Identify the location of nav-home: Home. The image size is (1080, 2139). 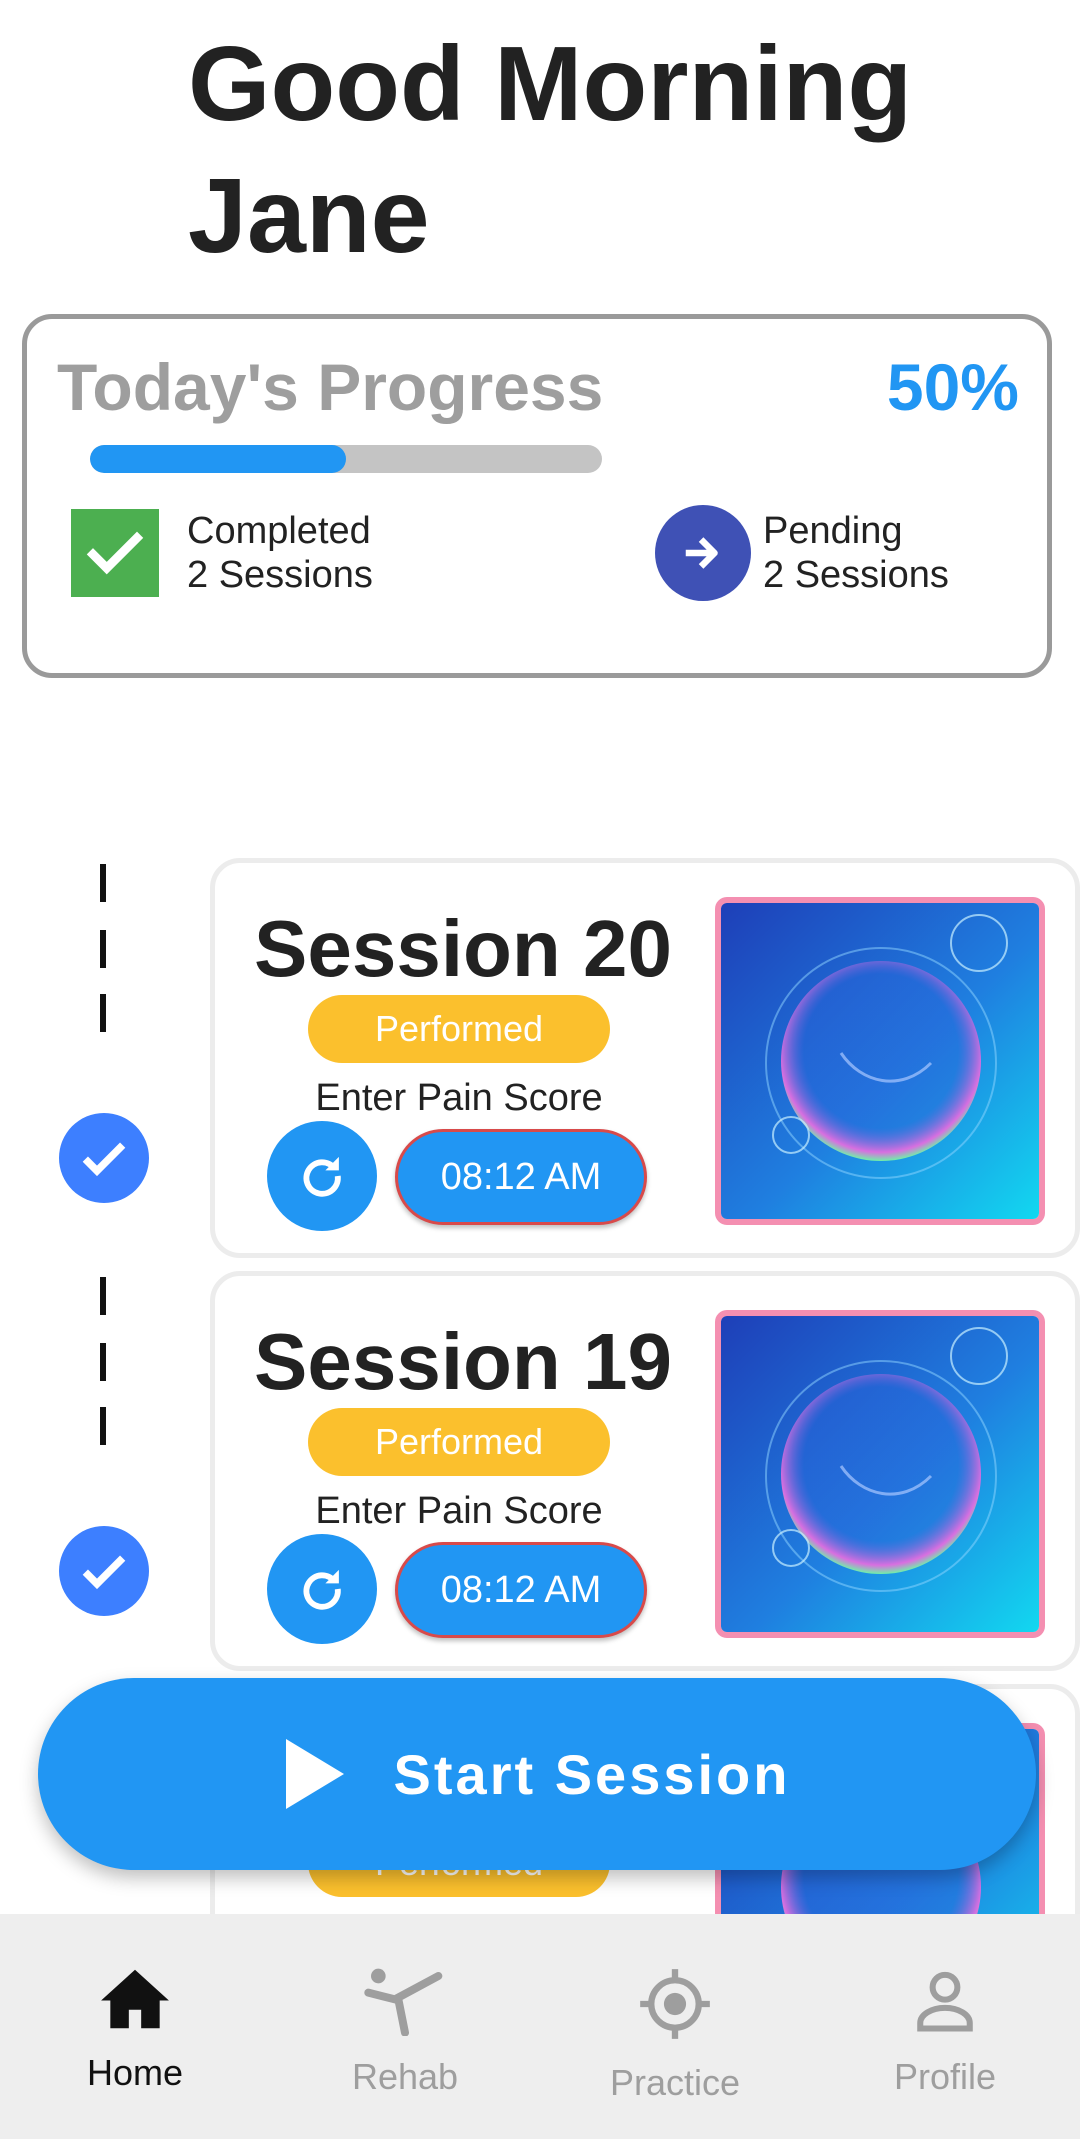
(135, 2026).